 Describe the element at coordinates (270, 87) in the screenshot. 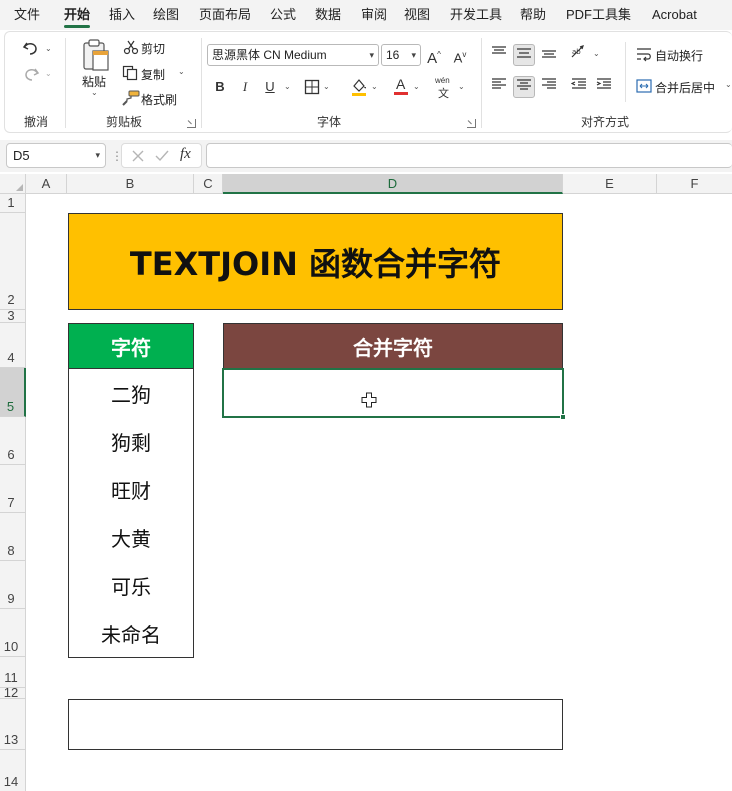

I see `underline-button: U` at that location.